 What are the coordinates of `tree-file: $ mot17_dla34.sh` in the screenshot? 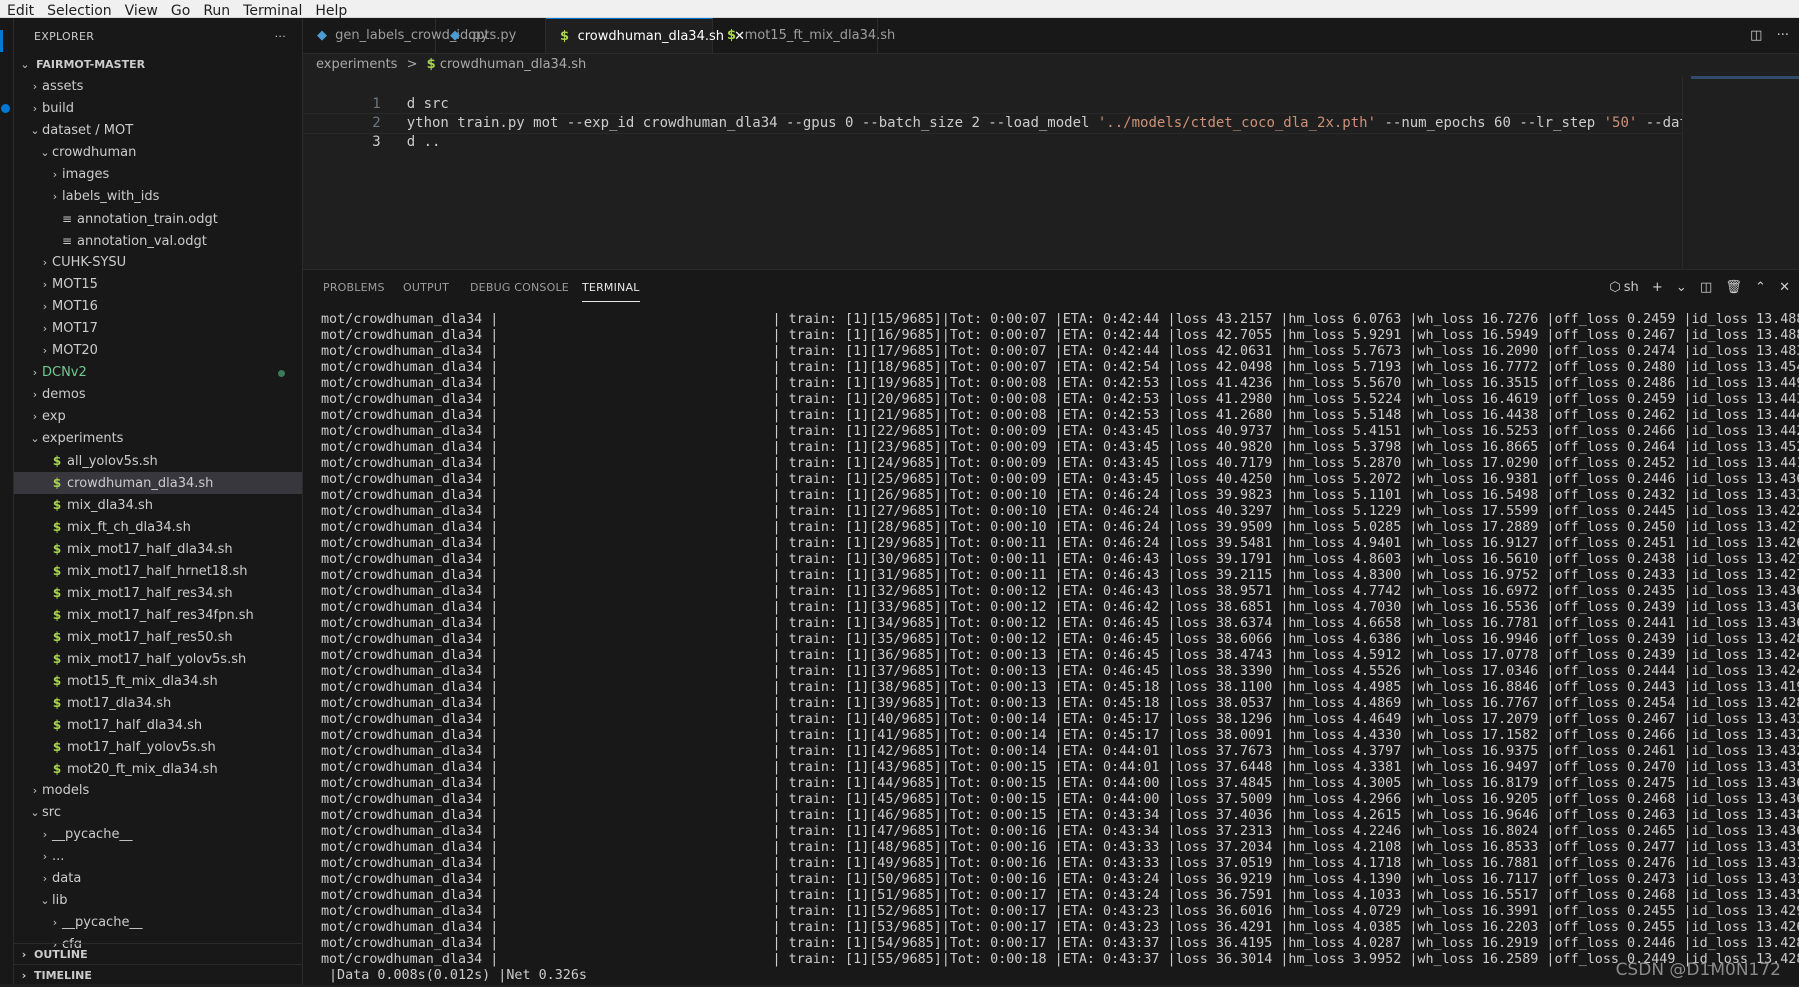 It's located at (158, 703).